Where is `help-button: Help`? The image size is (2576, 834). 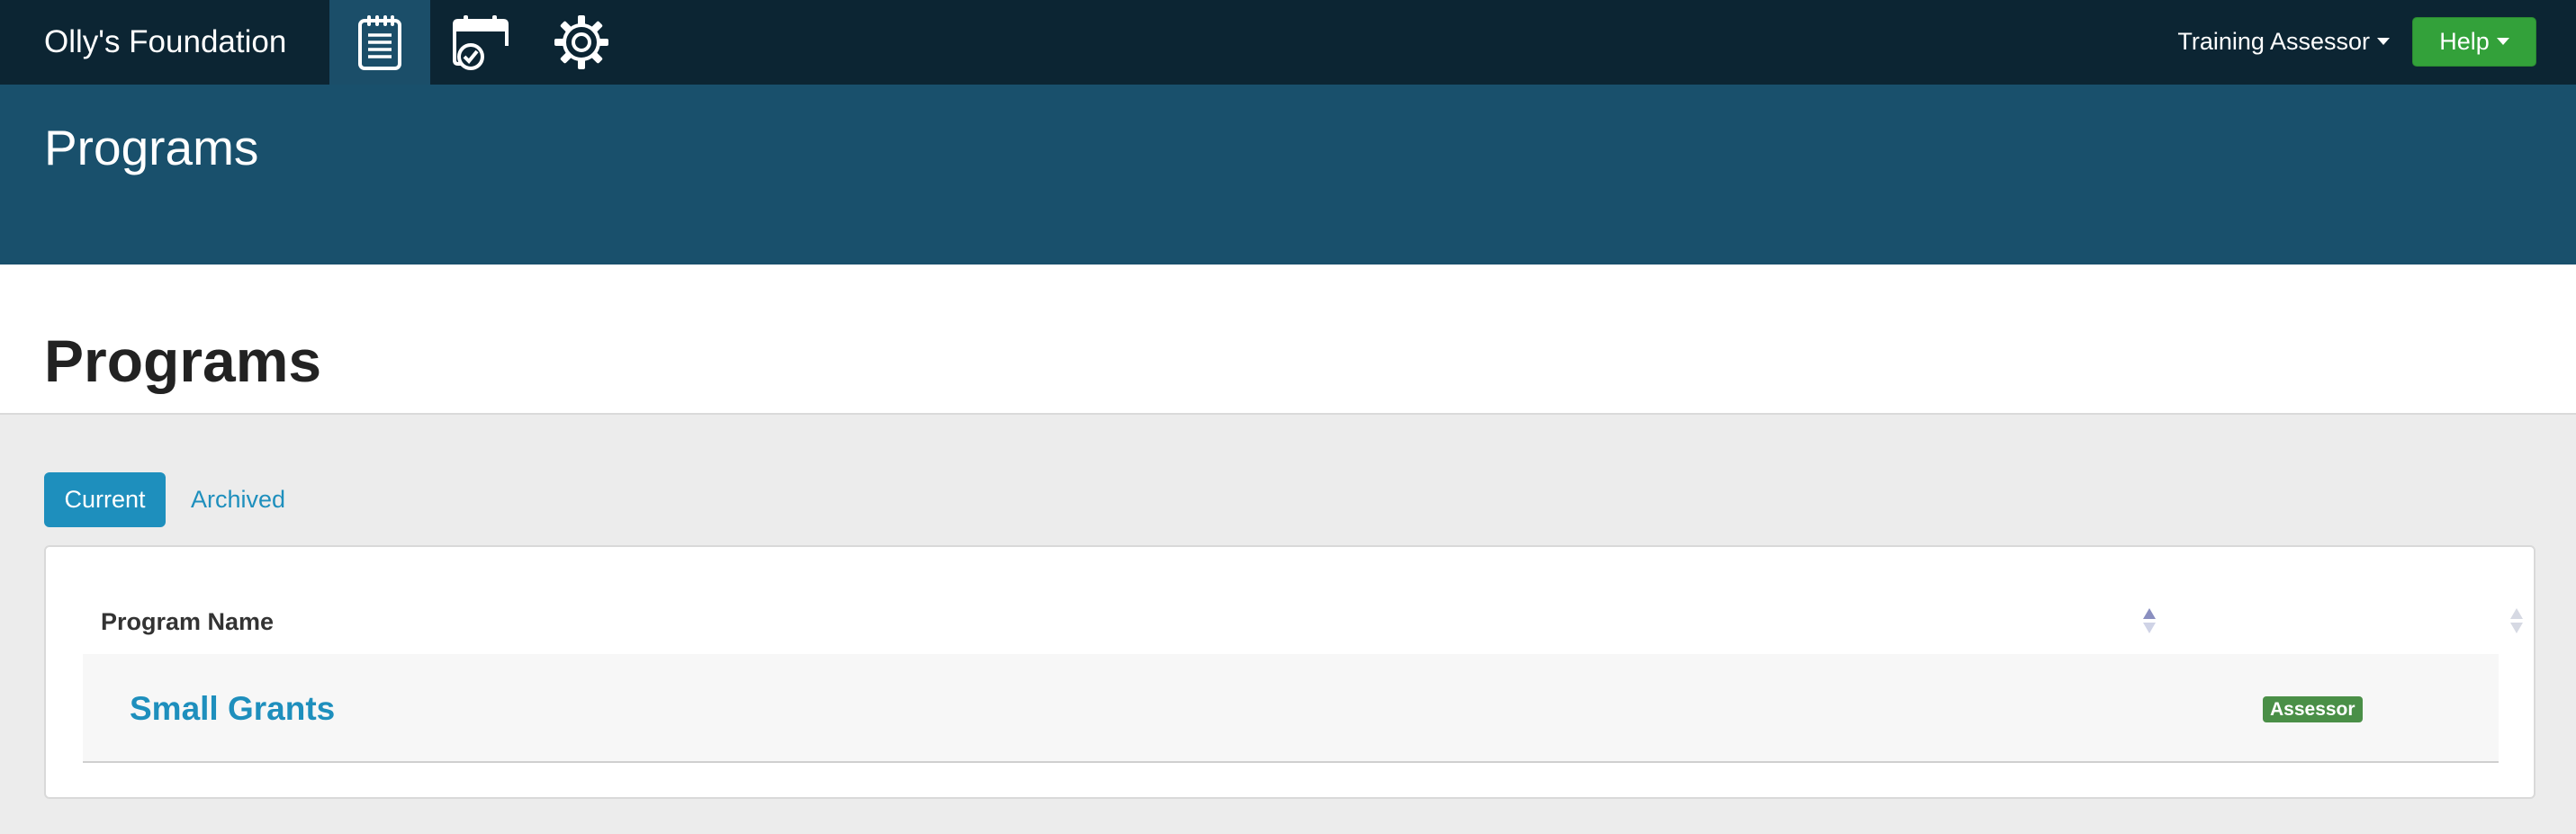
help-button: Help is located at coordinates (2474, 42).